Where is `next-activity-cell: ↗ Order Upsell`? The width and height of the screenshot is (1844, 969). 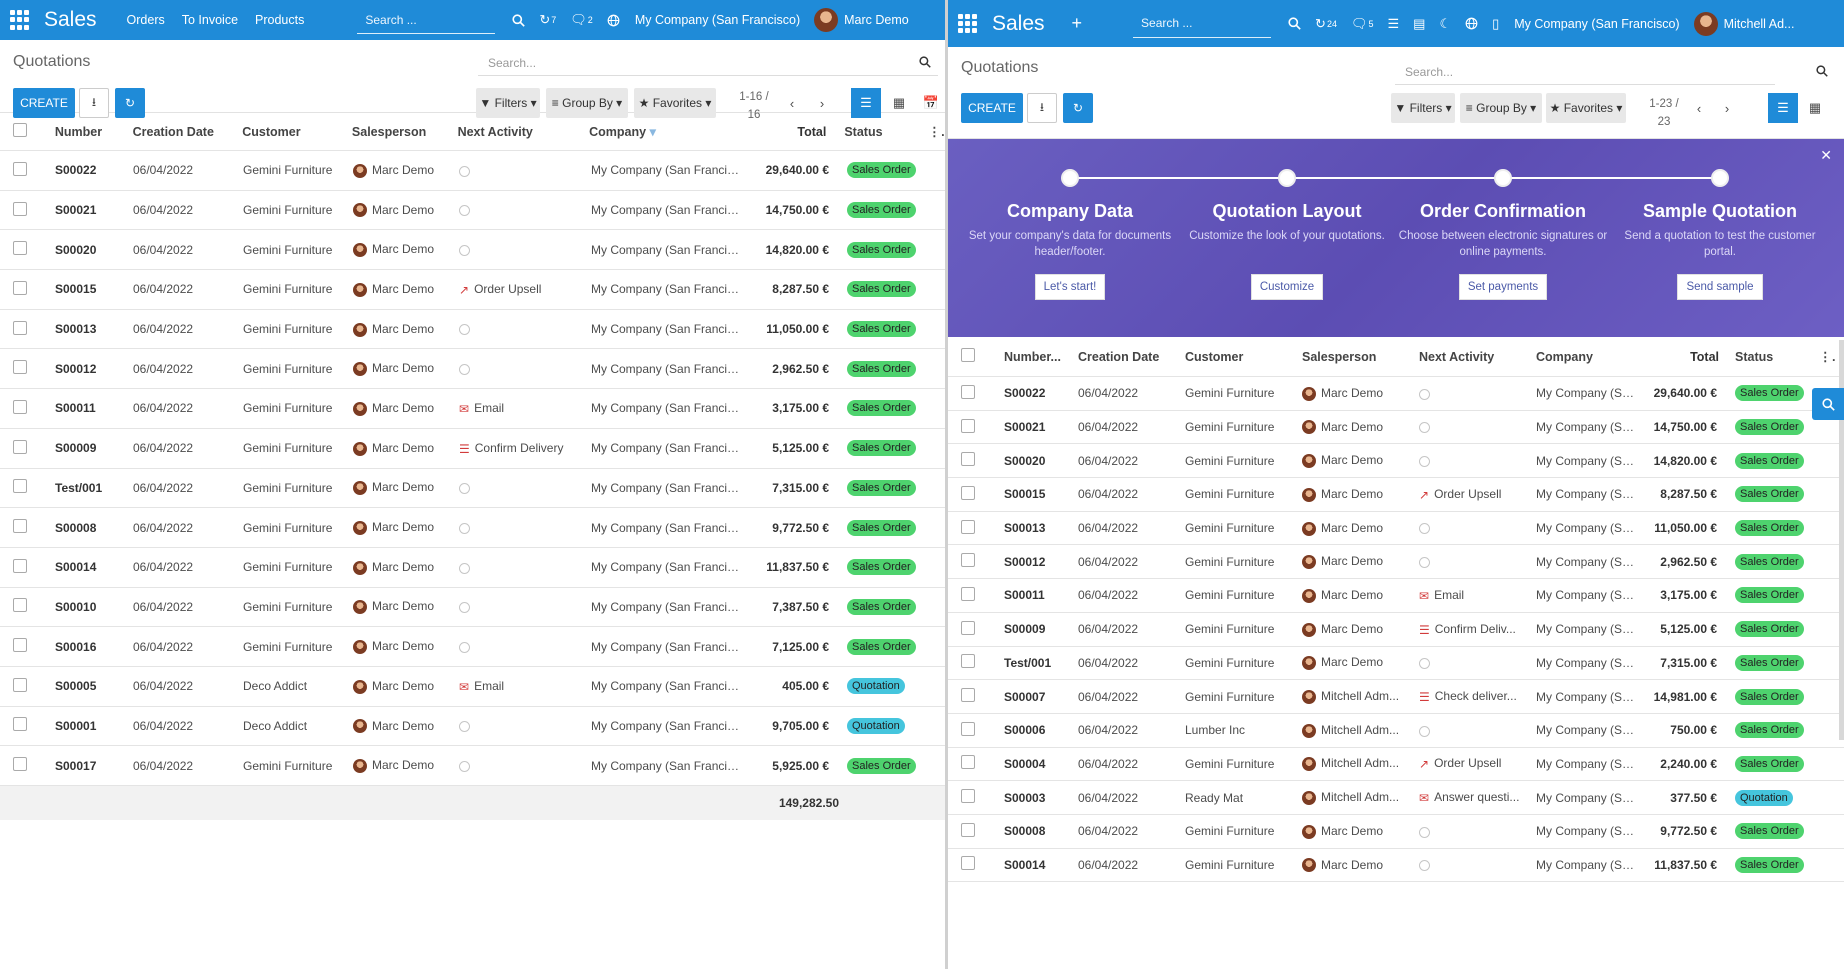
next-activity-cell: ↗ Order Upsell is located at coordinates (525, 289).